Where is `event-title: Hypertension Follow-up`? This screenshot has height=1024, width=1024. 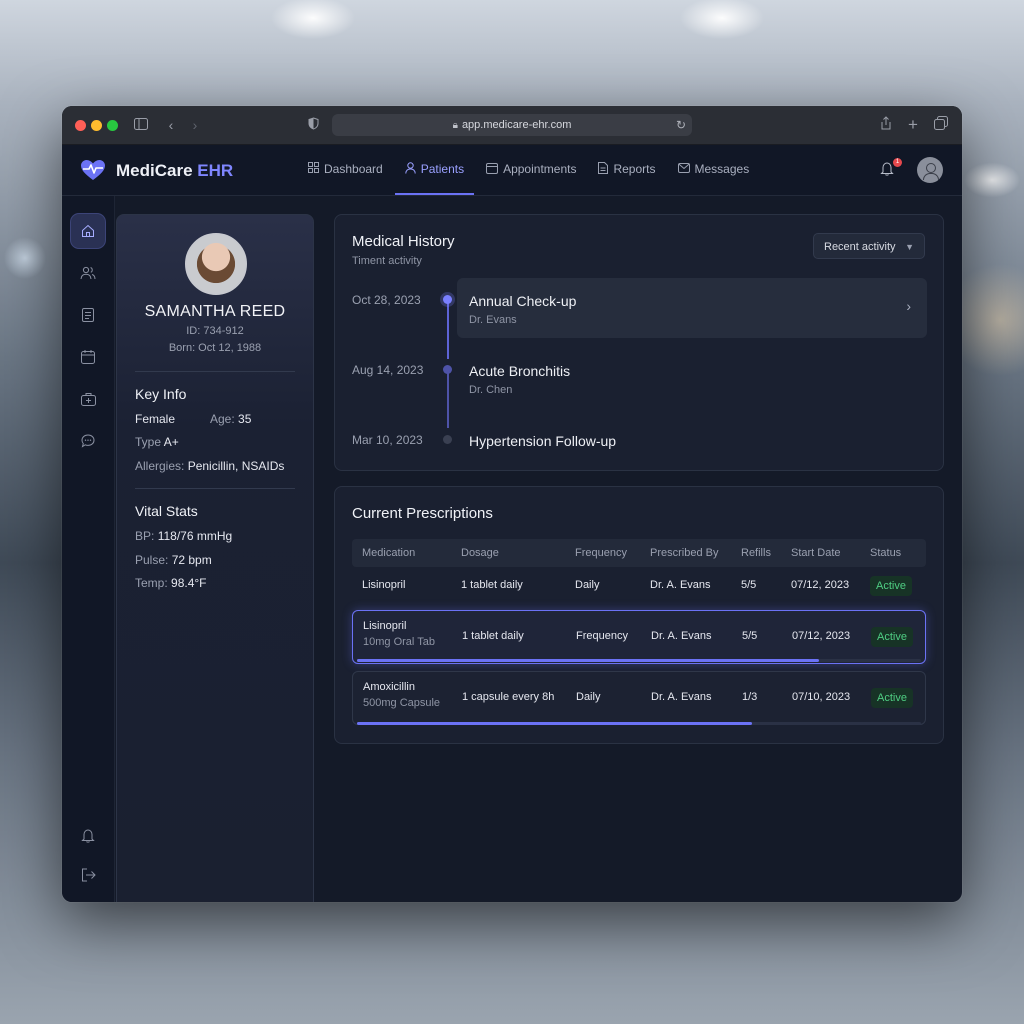 event-title: Hypertension Follow-up is located at coordinates (543, 441).